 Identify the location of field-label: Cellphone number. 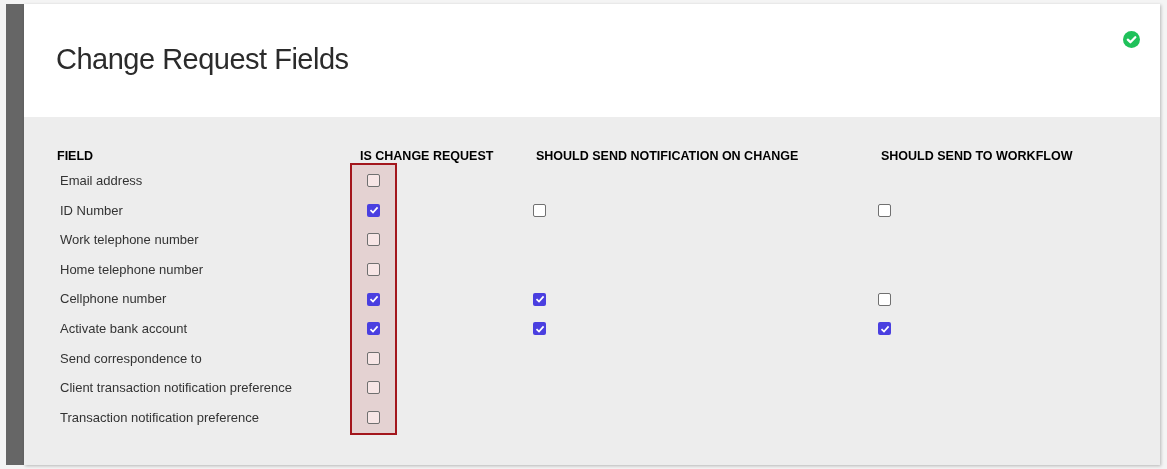
(113, 299).